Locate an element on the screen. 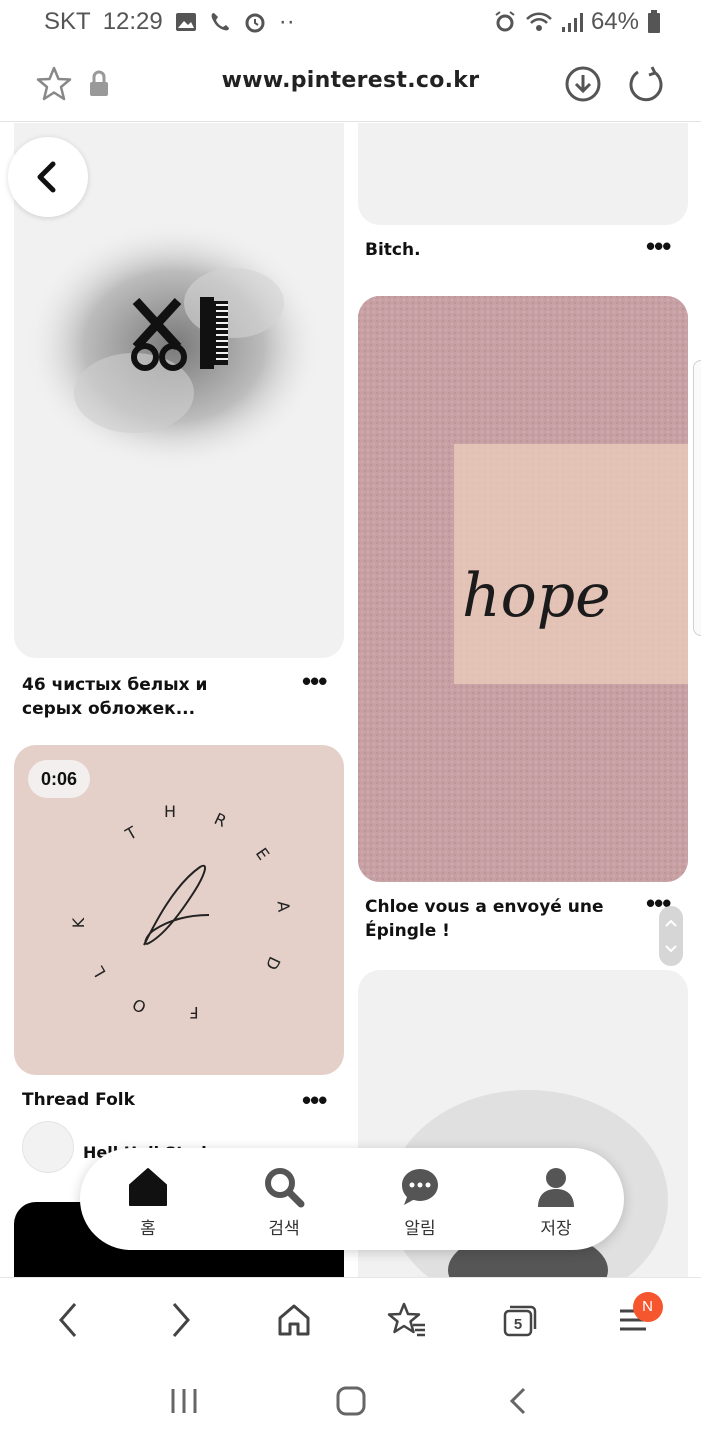 Image resolution: width=701 pixels, height=1440 pixels. browser-toolbar: 5 N is located at coordinates (350, 1319).